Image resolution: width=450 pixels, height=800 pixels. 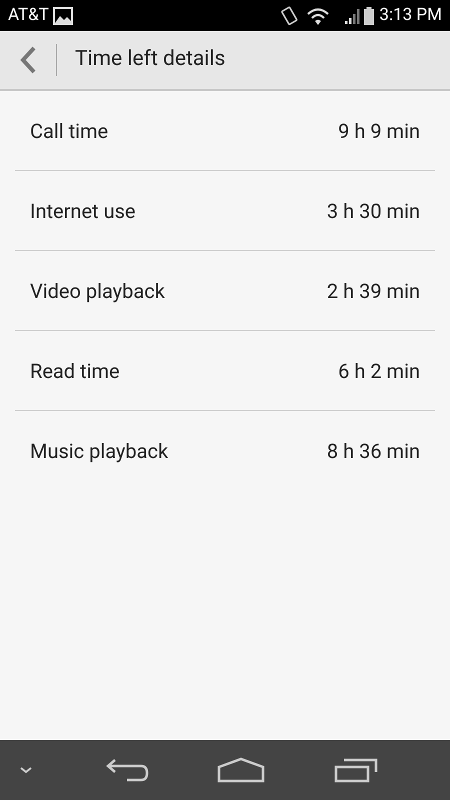 I want to click on back-nav-button, so click(x=126, y=770).